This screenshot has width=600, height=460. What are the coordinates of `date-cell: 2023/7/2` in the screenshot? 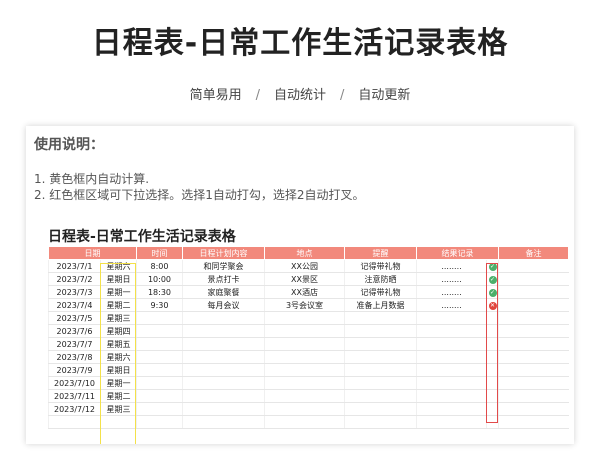 It's located at (74, 279).